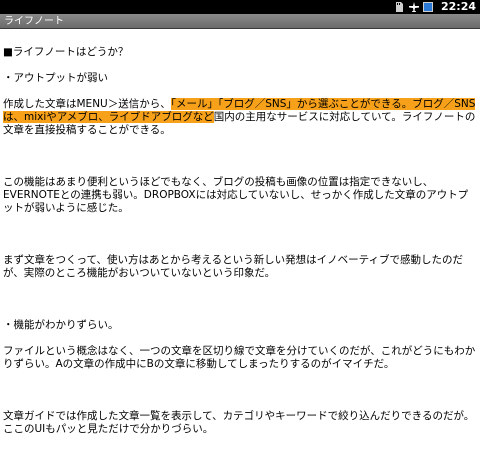 This screenshot has width=480, height=449. I want to click on status-bar: 22:24, so click(240, 7).